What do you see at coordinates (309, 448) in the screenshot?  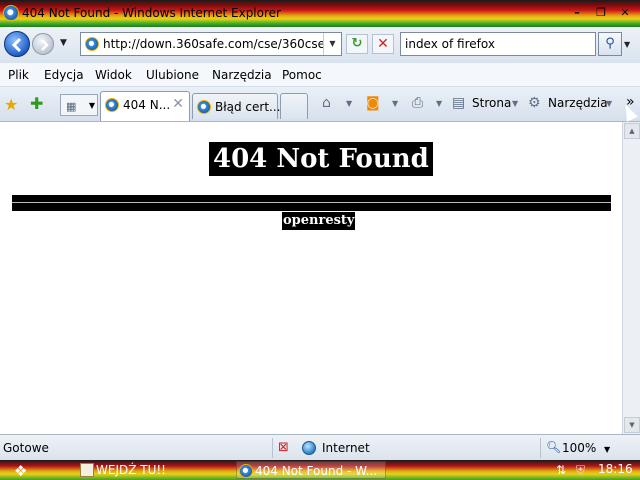 I see `globe-icon` at bounding box center [309, 448].